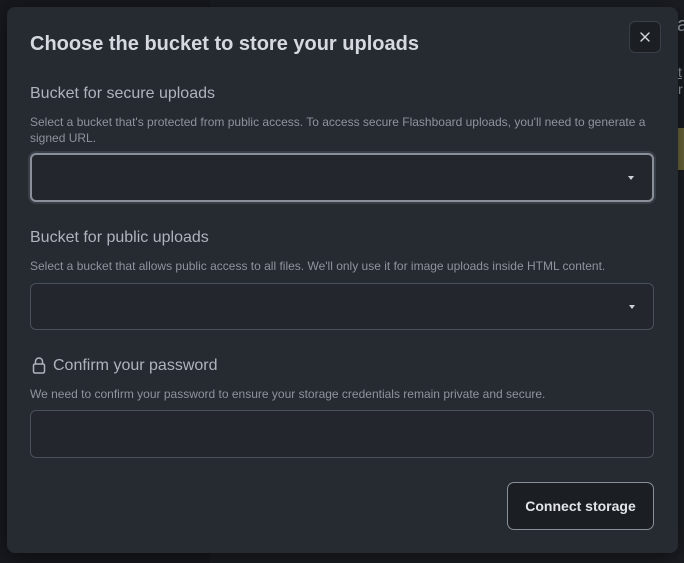 The width and height of the screenshot is (684, 563). I want to click on background-link-peek: t, so click(680, 72).